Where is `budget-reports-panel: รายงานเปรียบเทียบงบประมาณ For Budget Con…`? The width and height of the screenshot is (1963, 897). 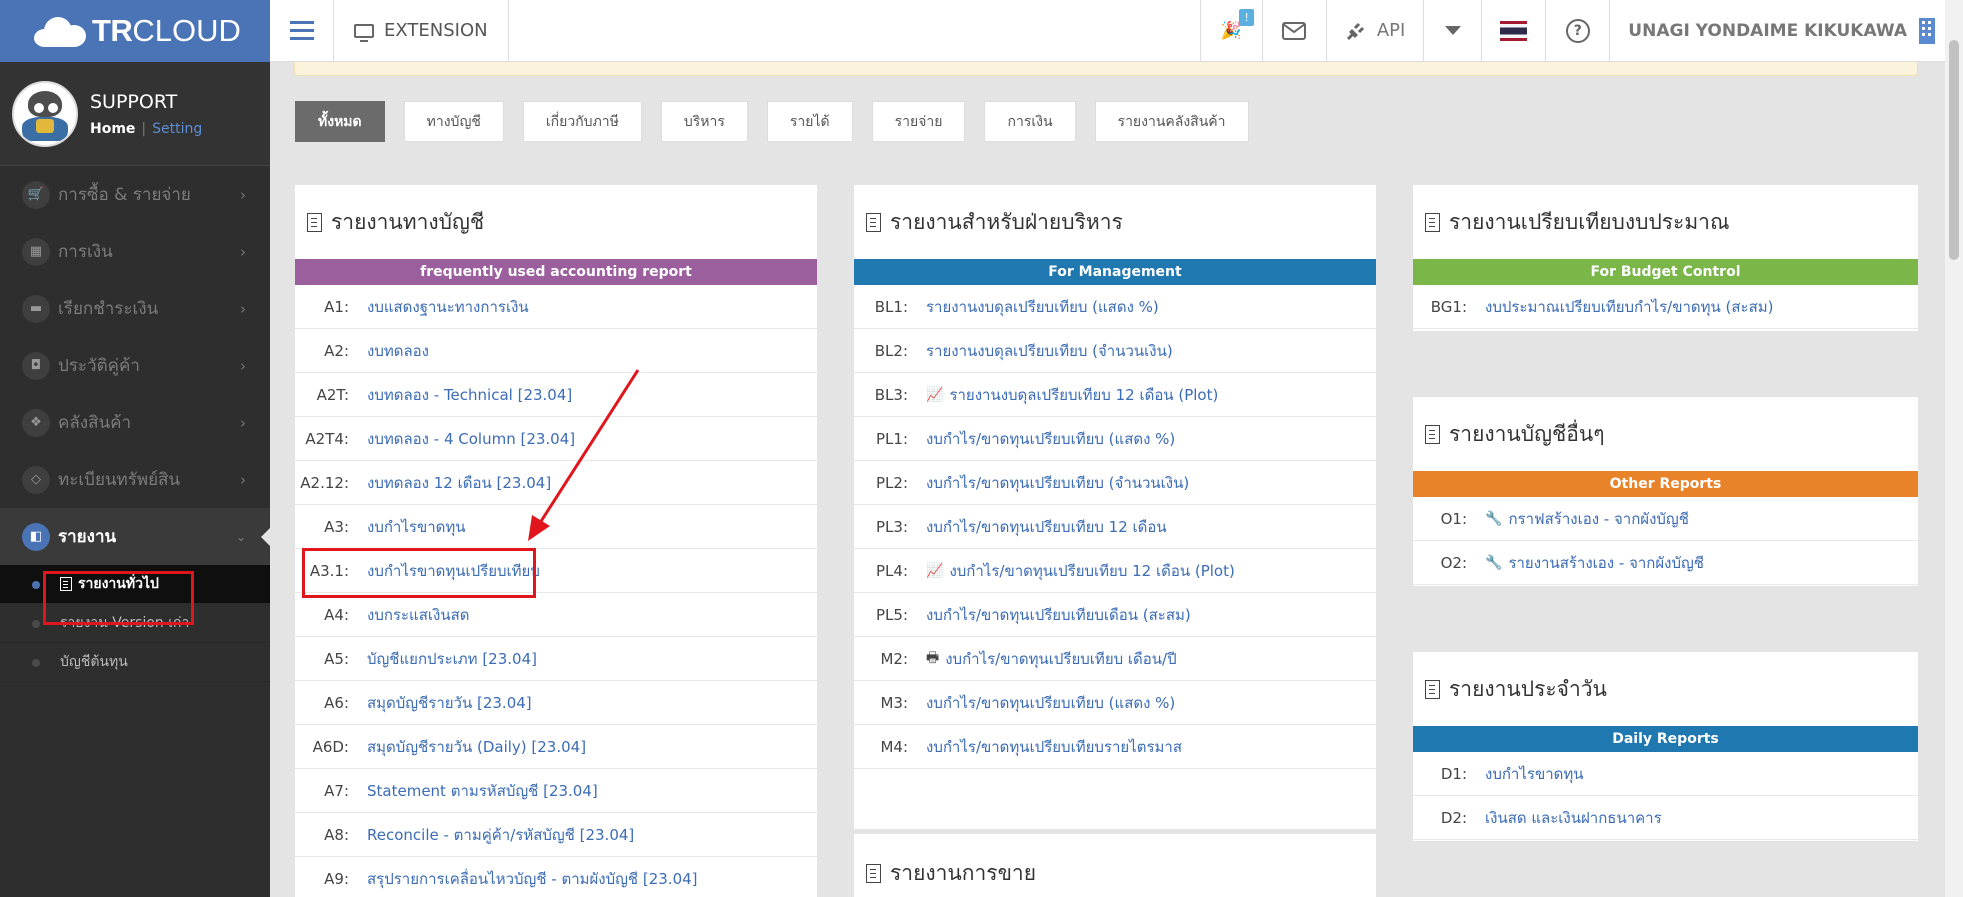 budget-reports-panel: รายงานเปรียบเทียบงบประมาณ For Budget Con… is located at coordinates (1665, 258).